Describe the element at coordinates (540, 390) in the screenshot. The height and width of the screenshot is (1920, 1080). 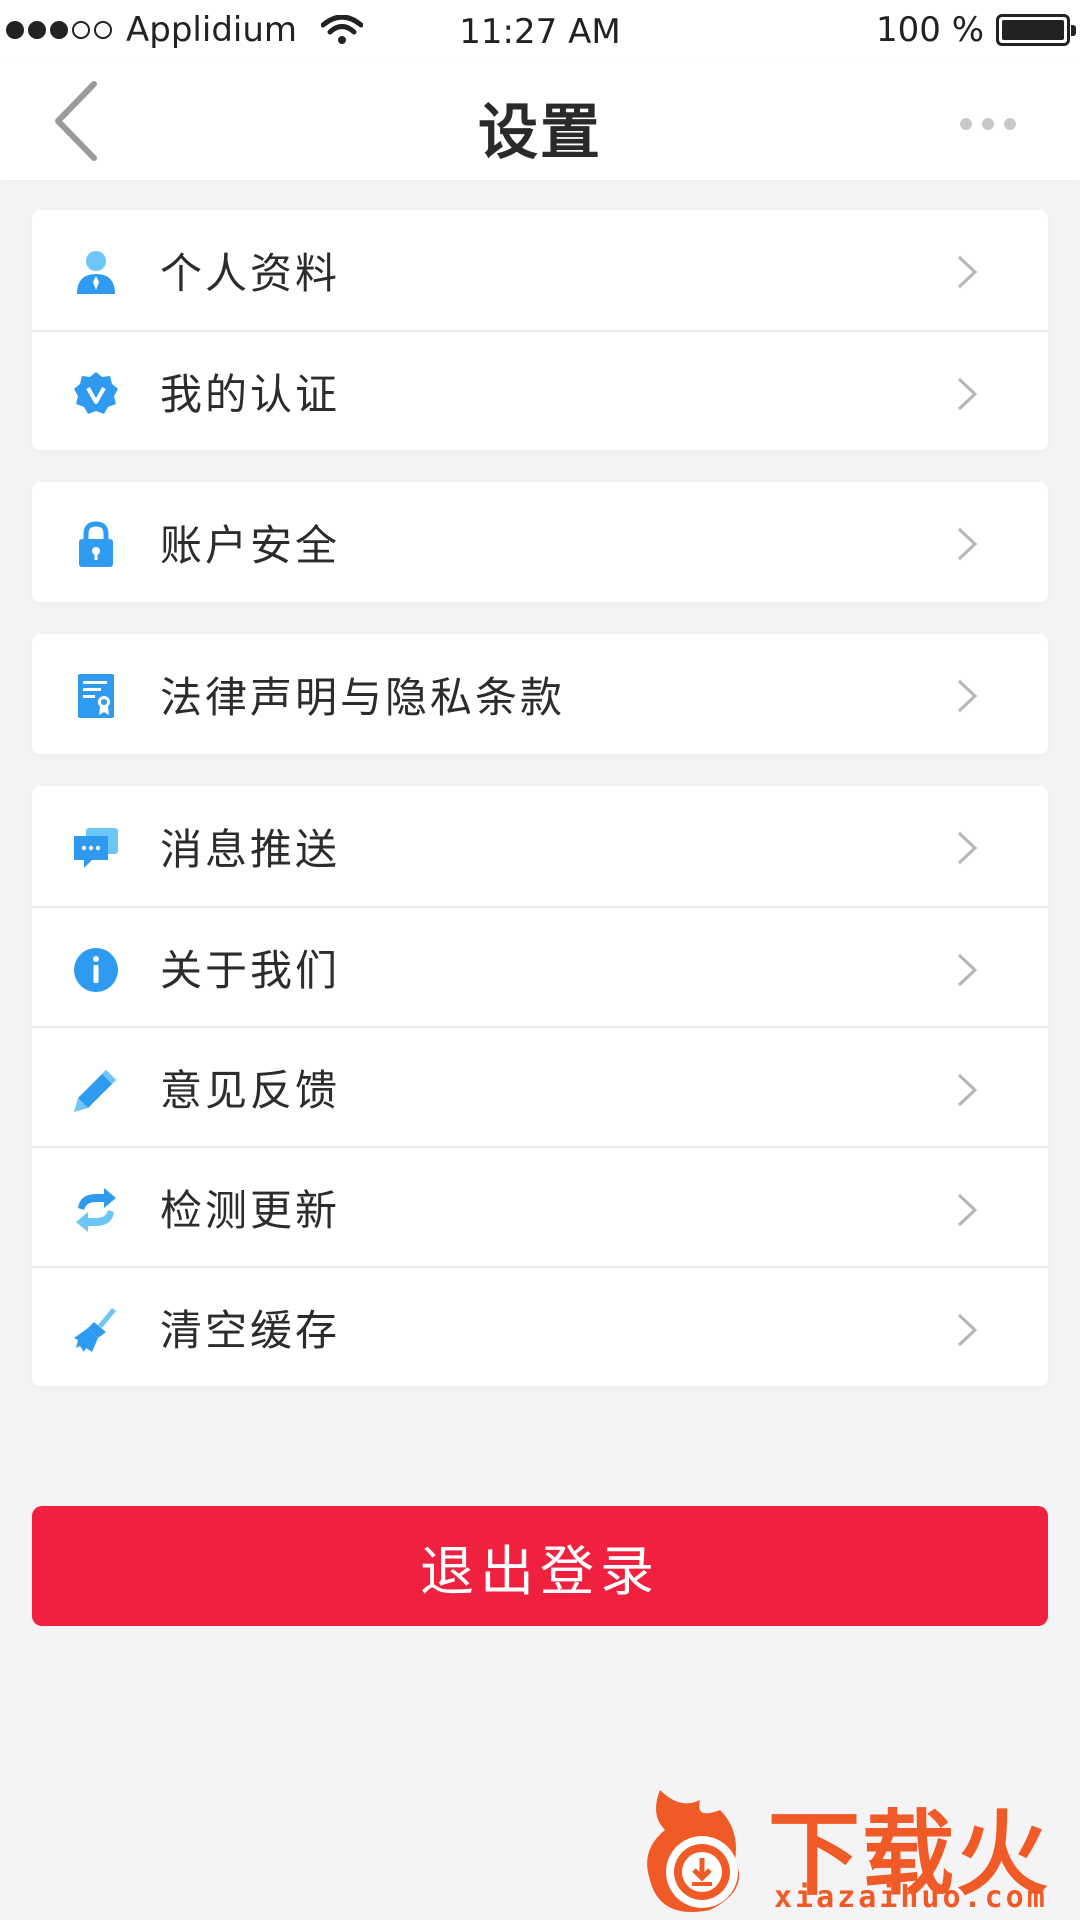
I see `row-my-certification: 我的认证` at that location.